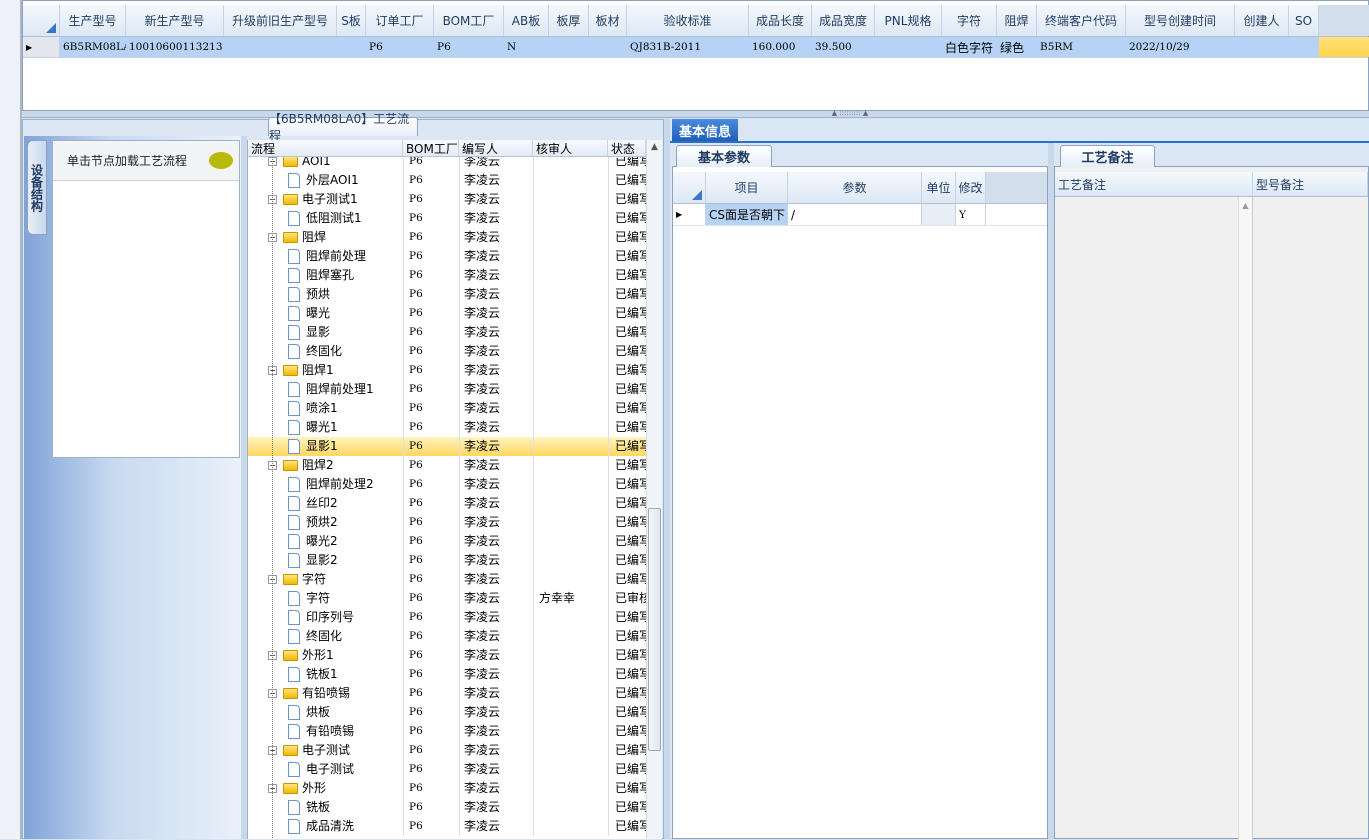  I want to click on flow-node: 丝印2, so click(345, 503).